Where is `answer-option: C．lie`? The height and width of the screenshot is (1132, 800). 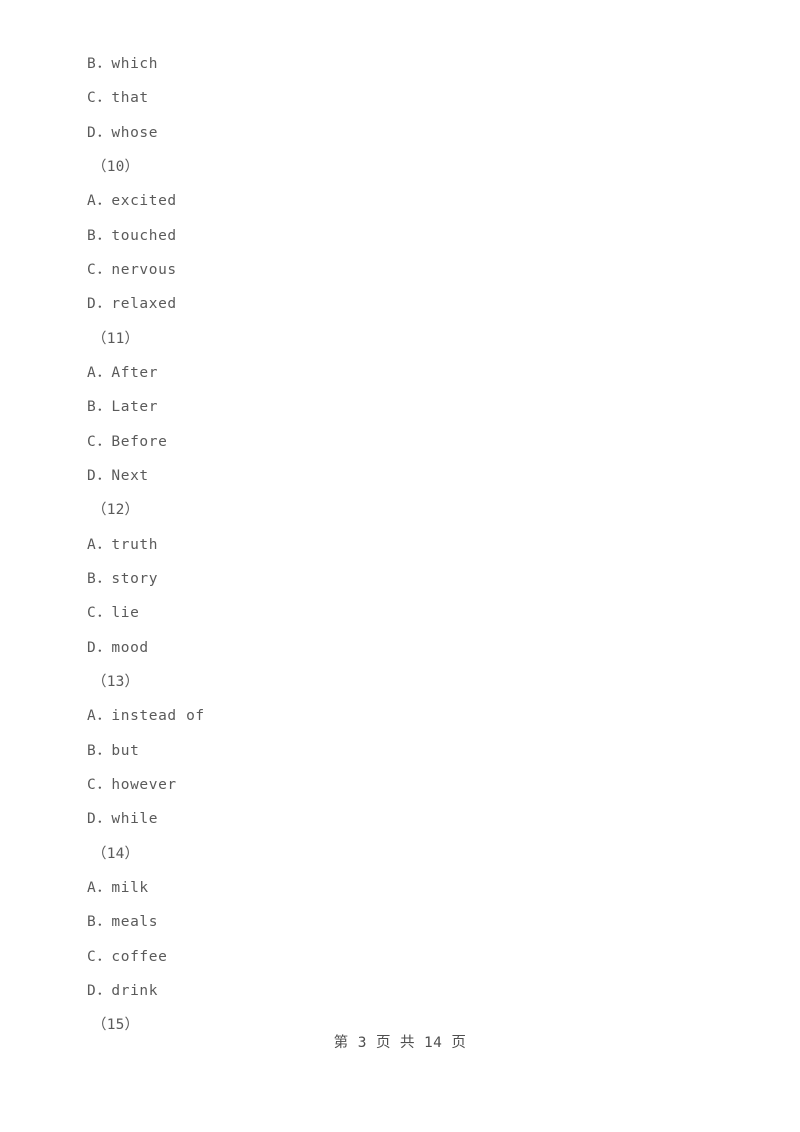
answer-option: C．lie is located at coordinates (113, 613).